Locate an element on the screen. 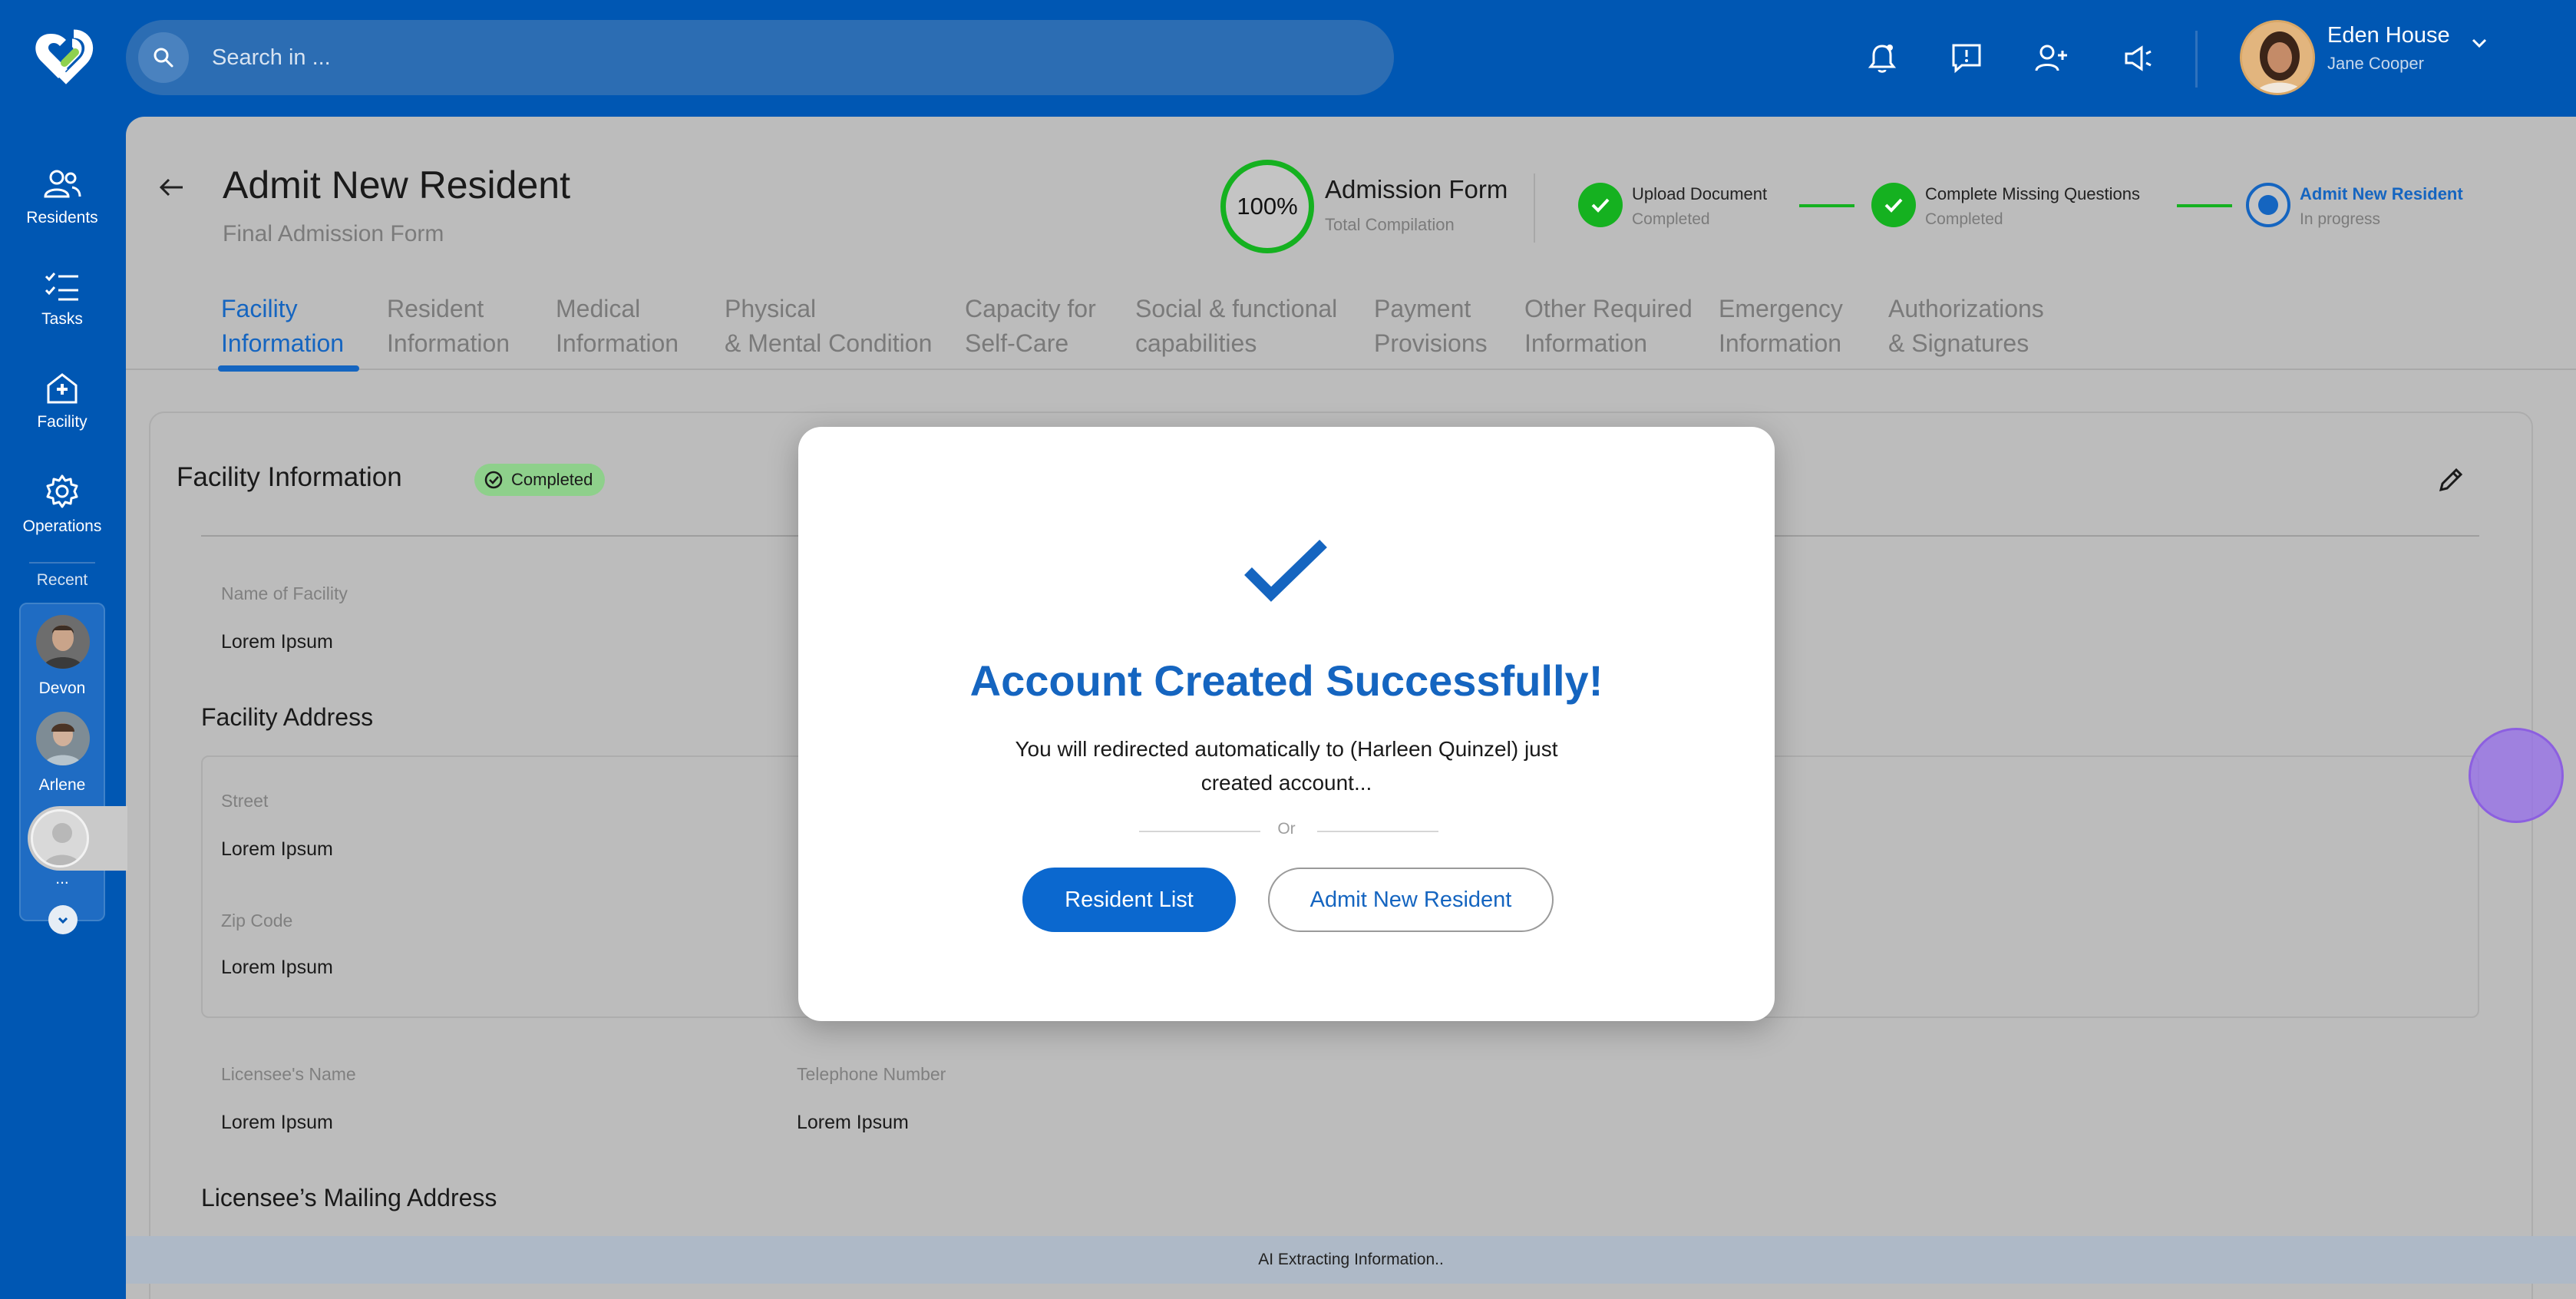 Image resolution: width=2576 pixels, height=1299 pixels. recent-divider is located at coordinates (62, 563).